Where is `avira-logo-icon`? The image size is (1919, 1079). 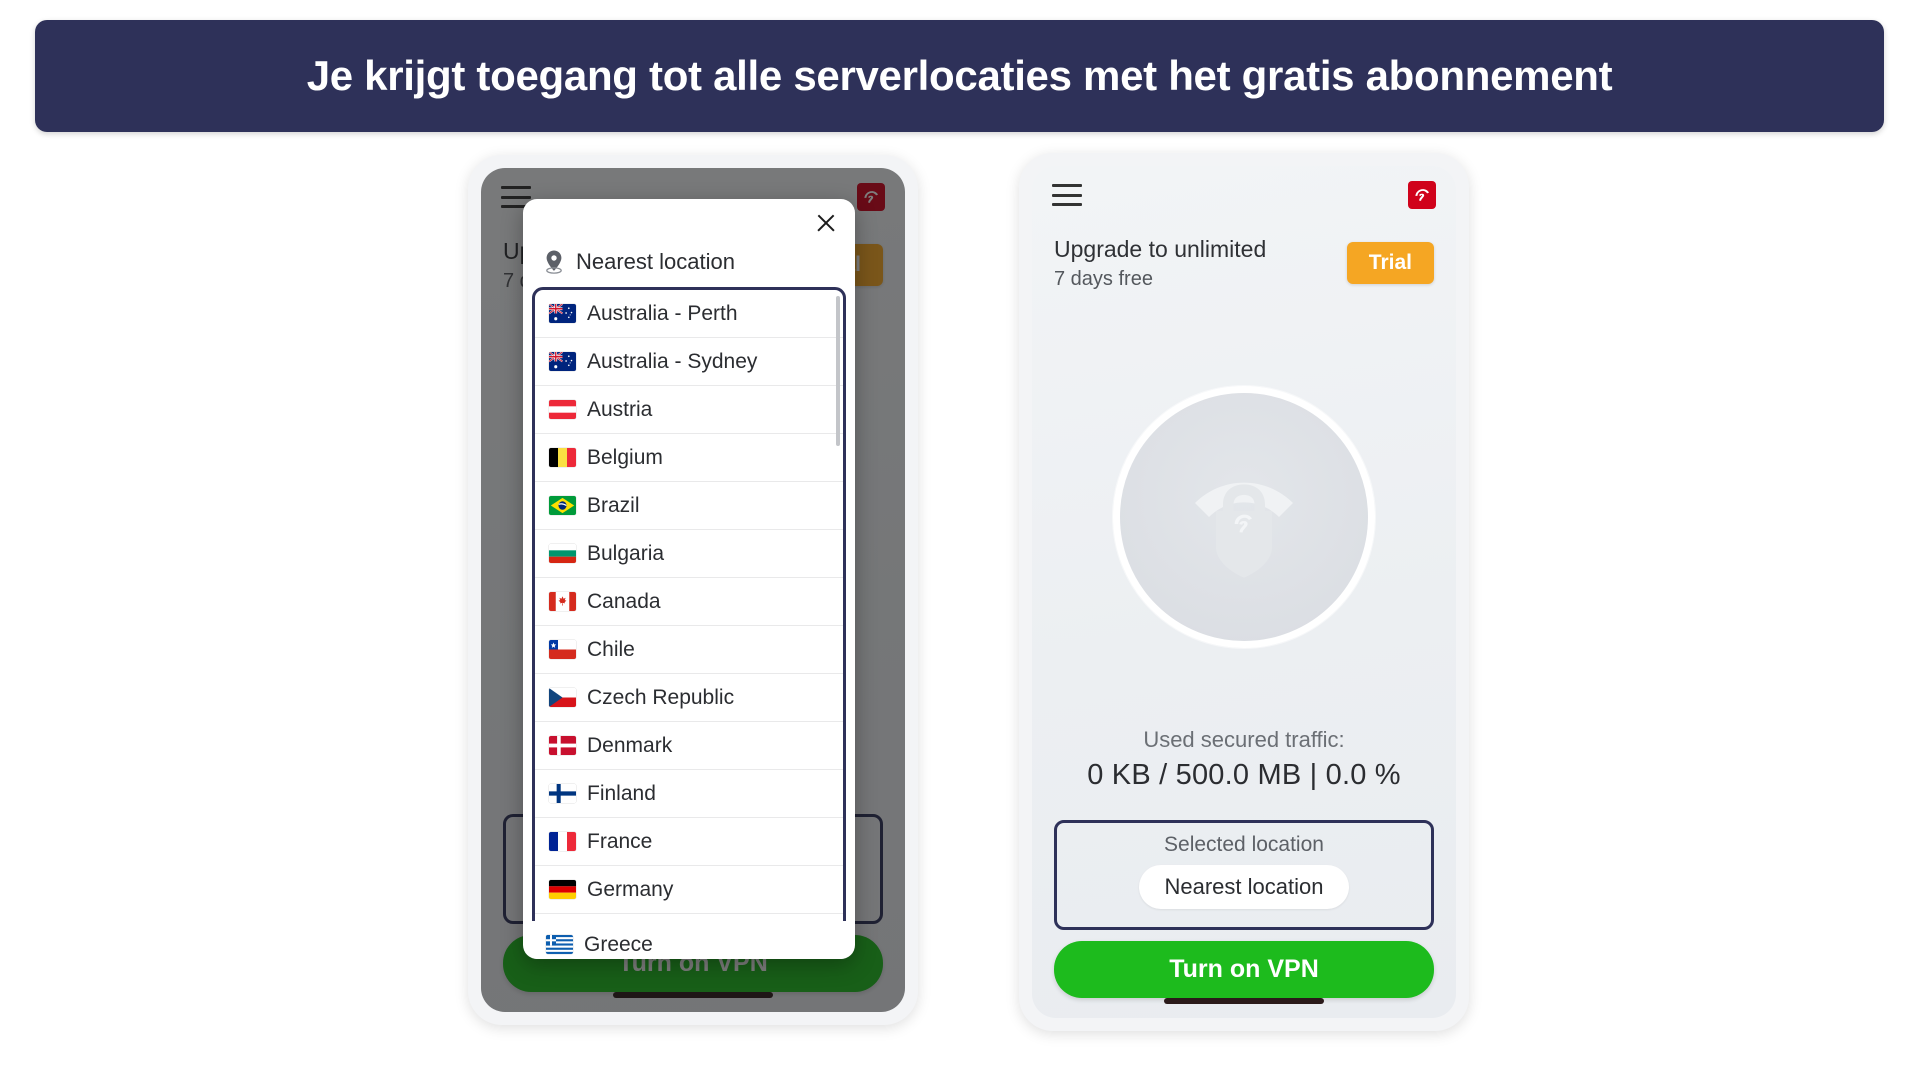 avira-logo-icon is located at coordinates (1422, 195).